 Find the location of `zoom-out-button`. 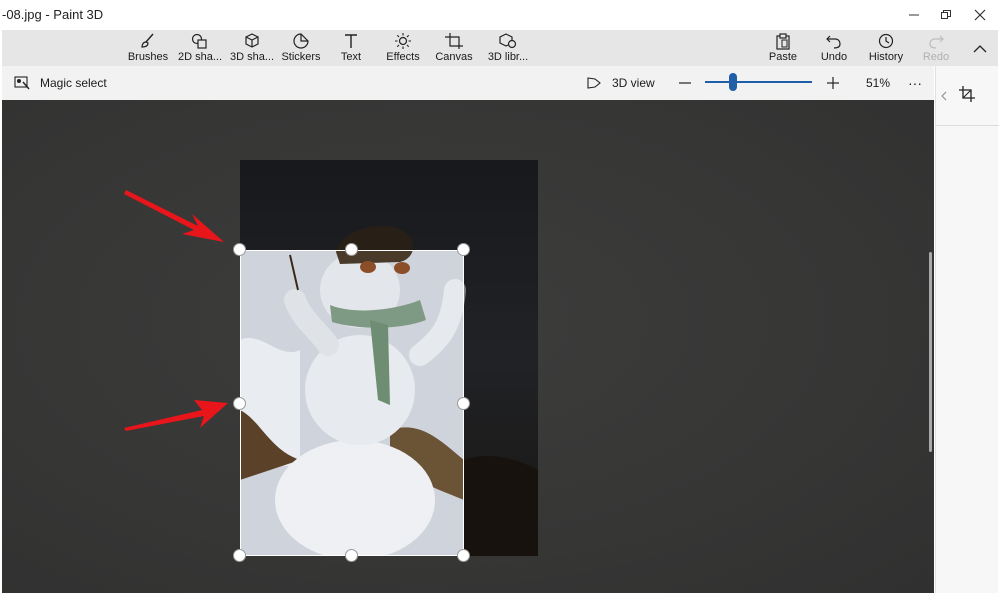

zoom-out-button is located at coordinates (685, 83).